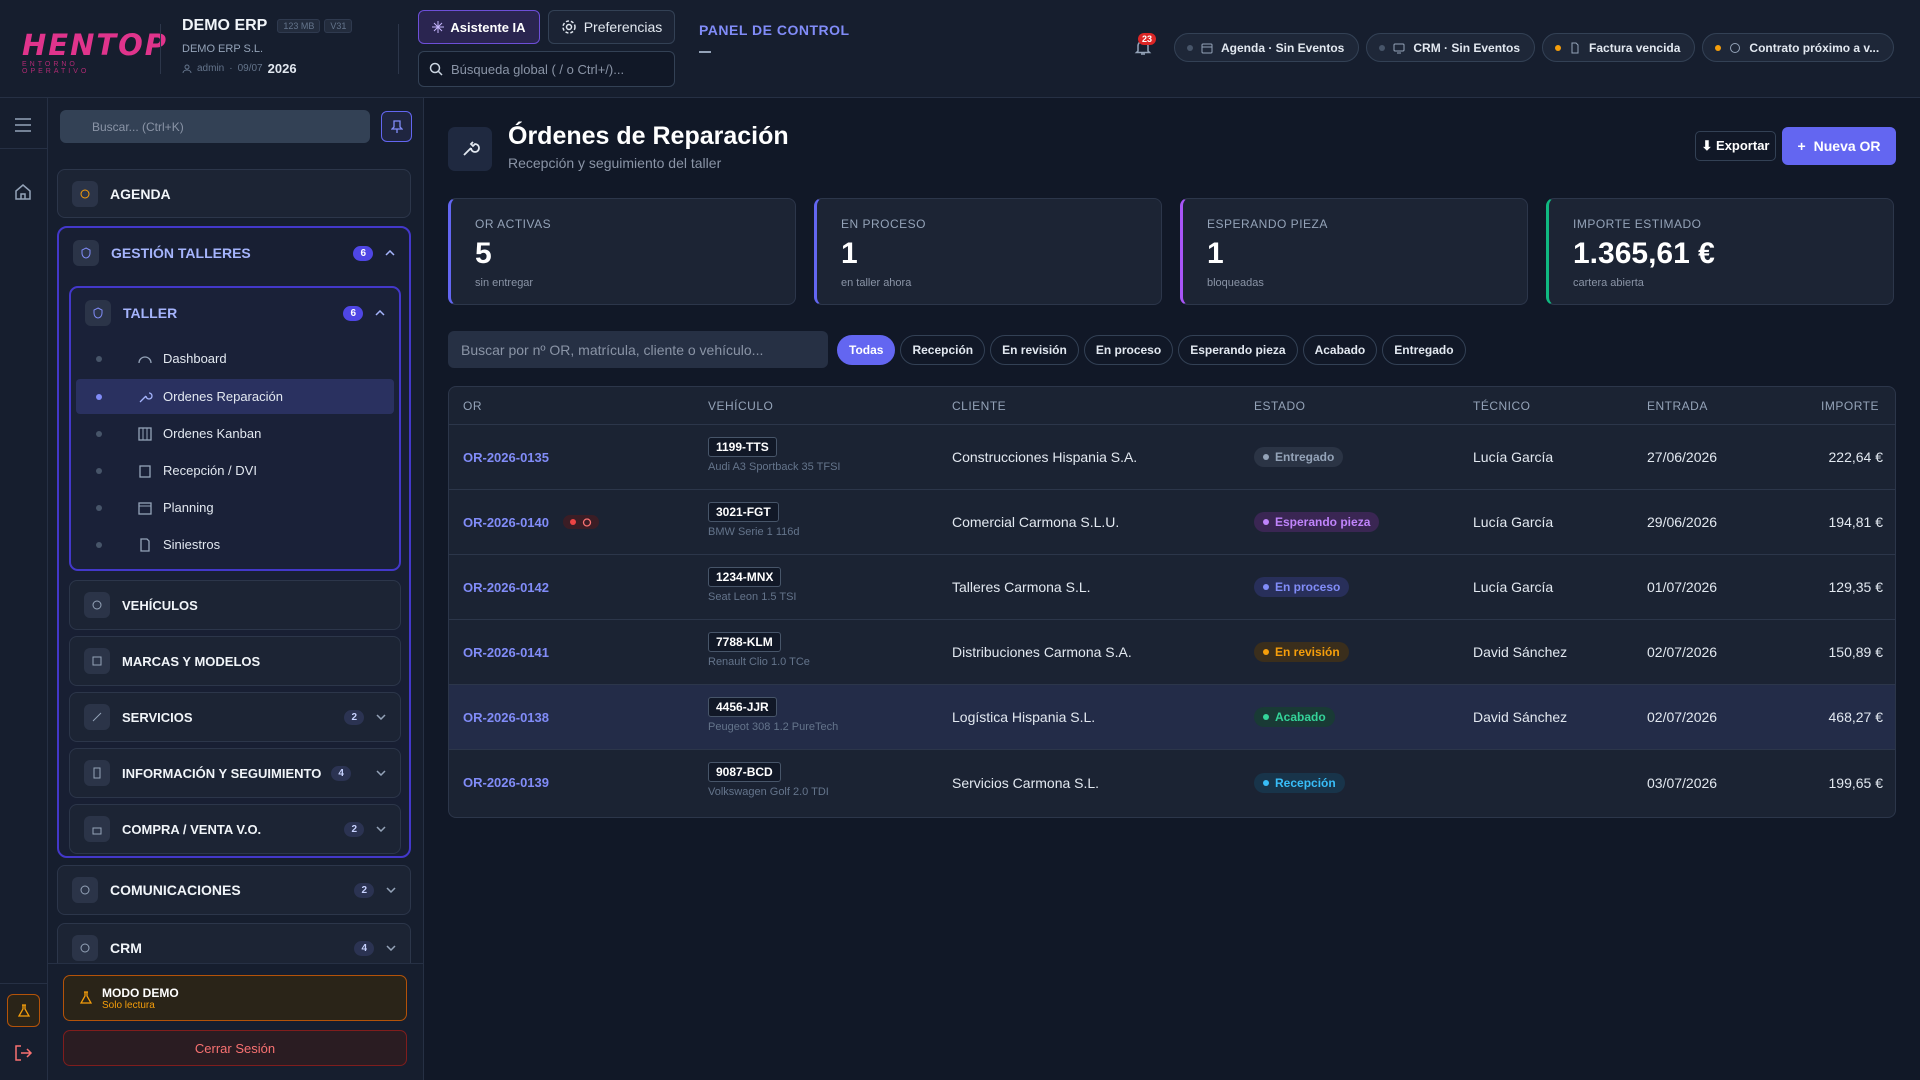 Image resolution: width=1920 pixels, height=1080 pixels. Describe the element at coordinates (282, 68) in the screenshot. I see `year: 2026` at that location.